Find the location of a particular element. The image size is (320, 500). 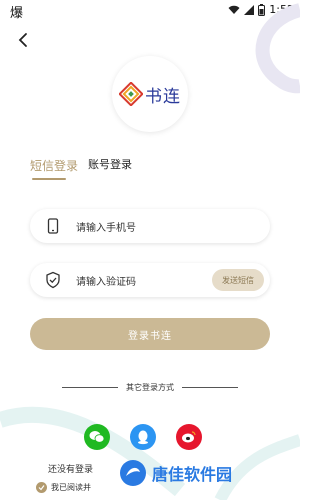

qq-login-button is located at coordinates (143, 437).